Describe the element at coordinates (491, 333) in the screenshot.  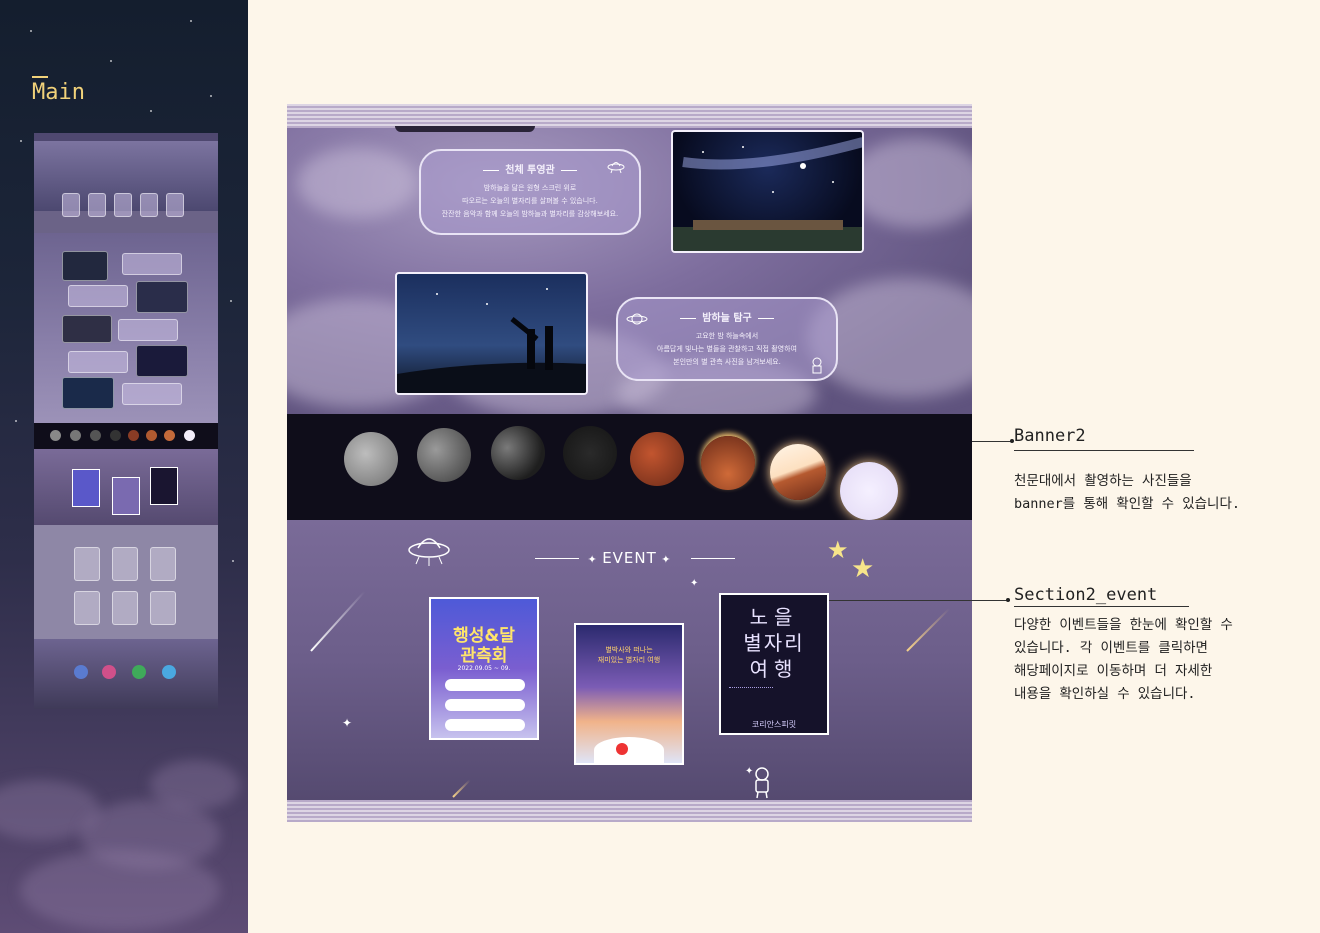
I see `observation-photo` at that location.